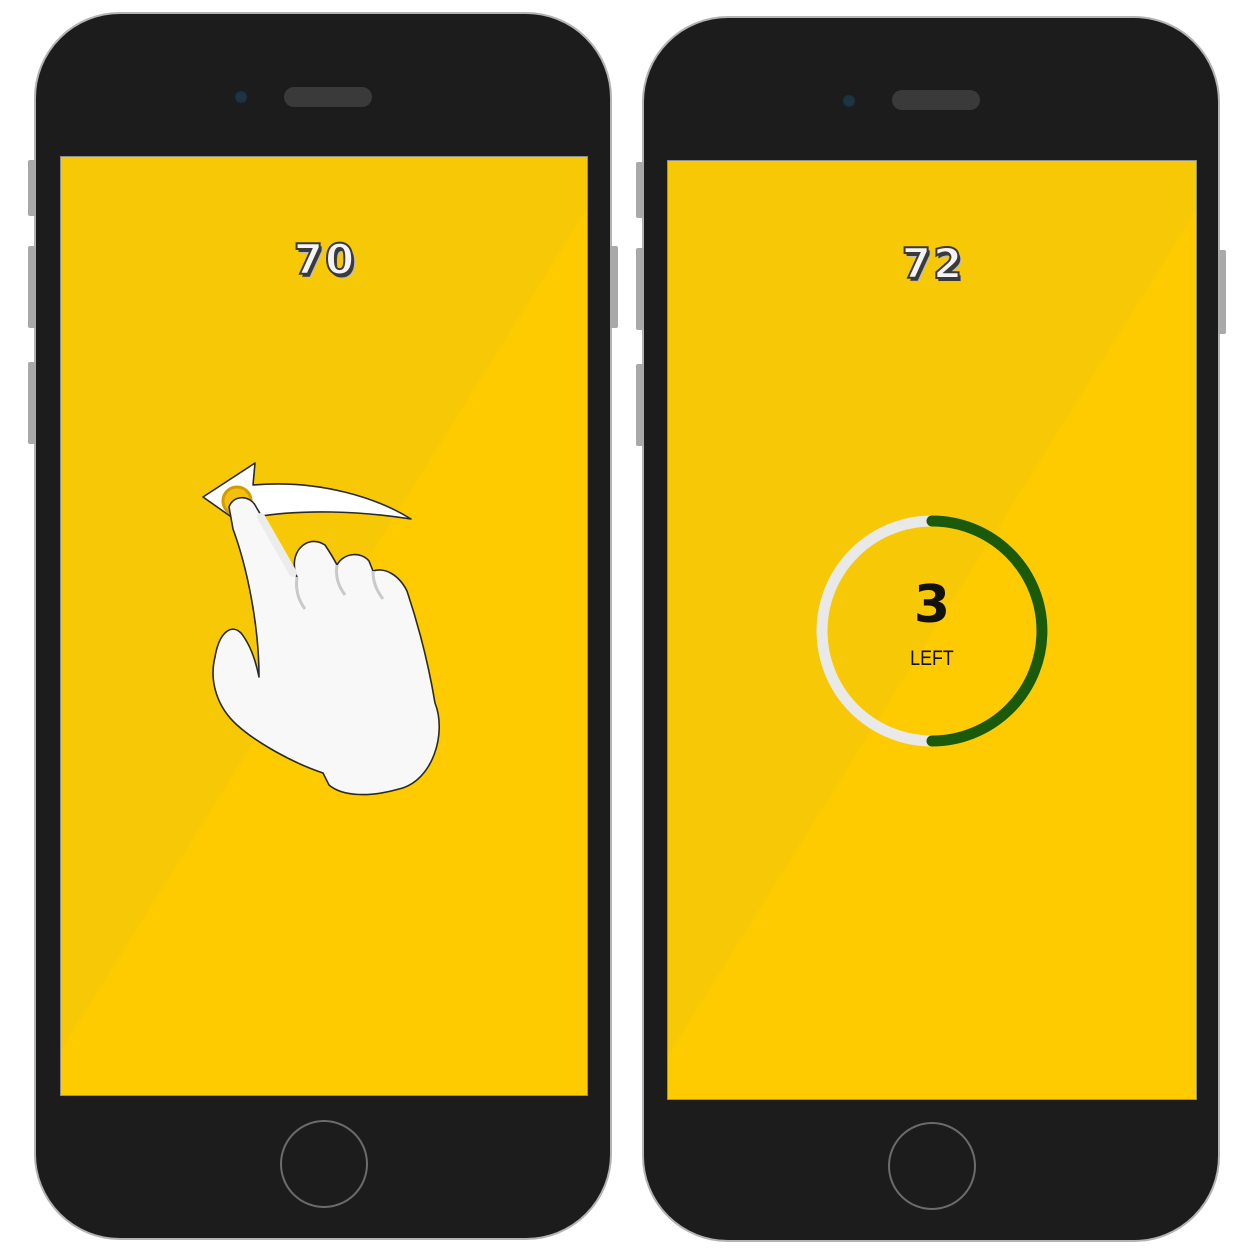 The width and height of the screenshot is (1254, 1254). I want to click on countdown-label: LEFT, so click(932, 658).